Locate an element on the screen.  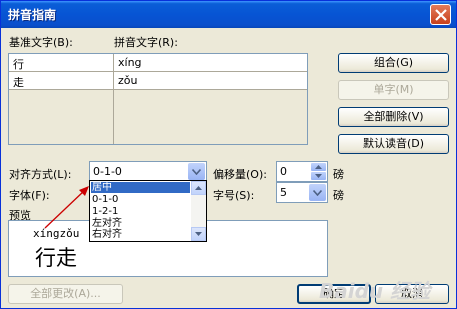
group-button: 组合(G) is located at coordinates (393, 63).